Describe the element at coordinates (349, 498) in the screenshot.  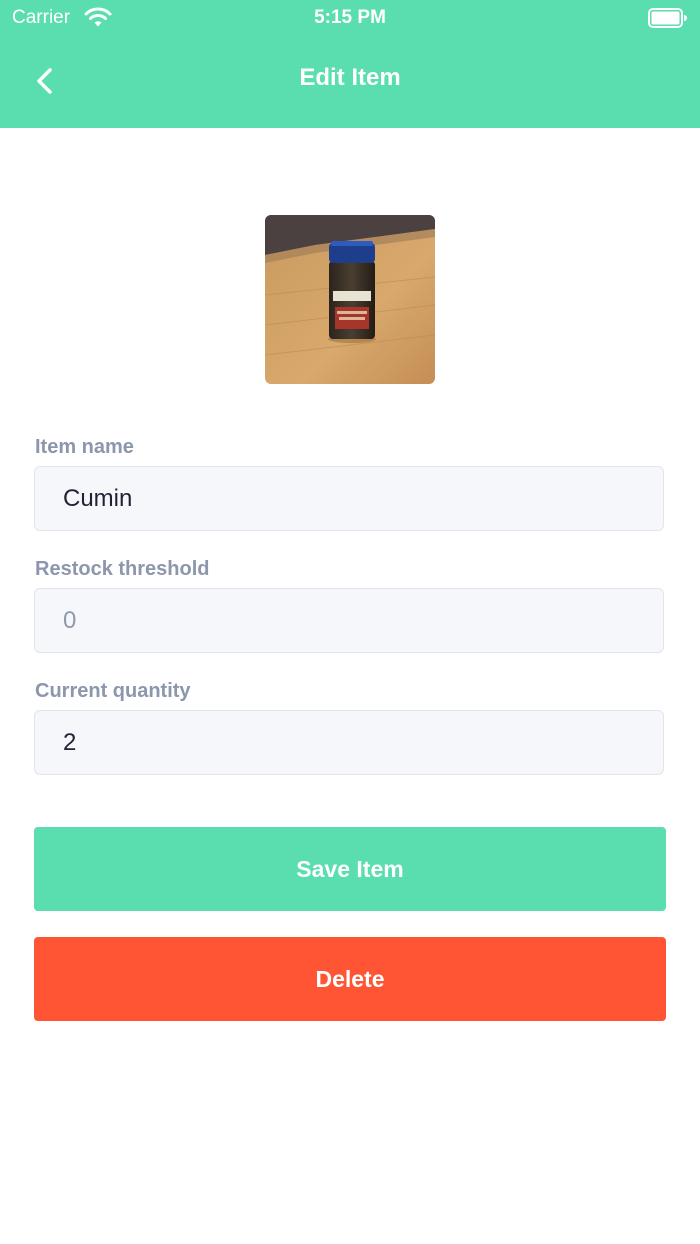
I see `item-name-input: Cumin` at that location.